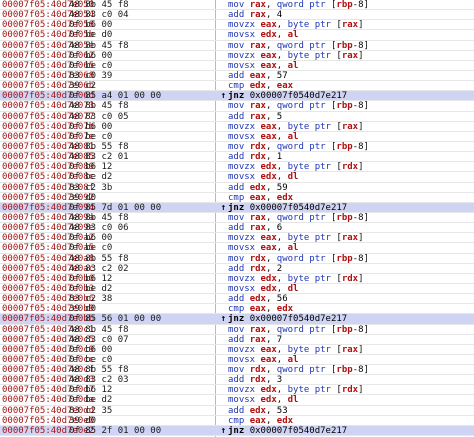 Image resolution: width=474 pixels, height=437 pixels. I want to click on instruction-row: 00007f05:40d7e092 39 d0 cmp eax, edx, so click(237, 198).